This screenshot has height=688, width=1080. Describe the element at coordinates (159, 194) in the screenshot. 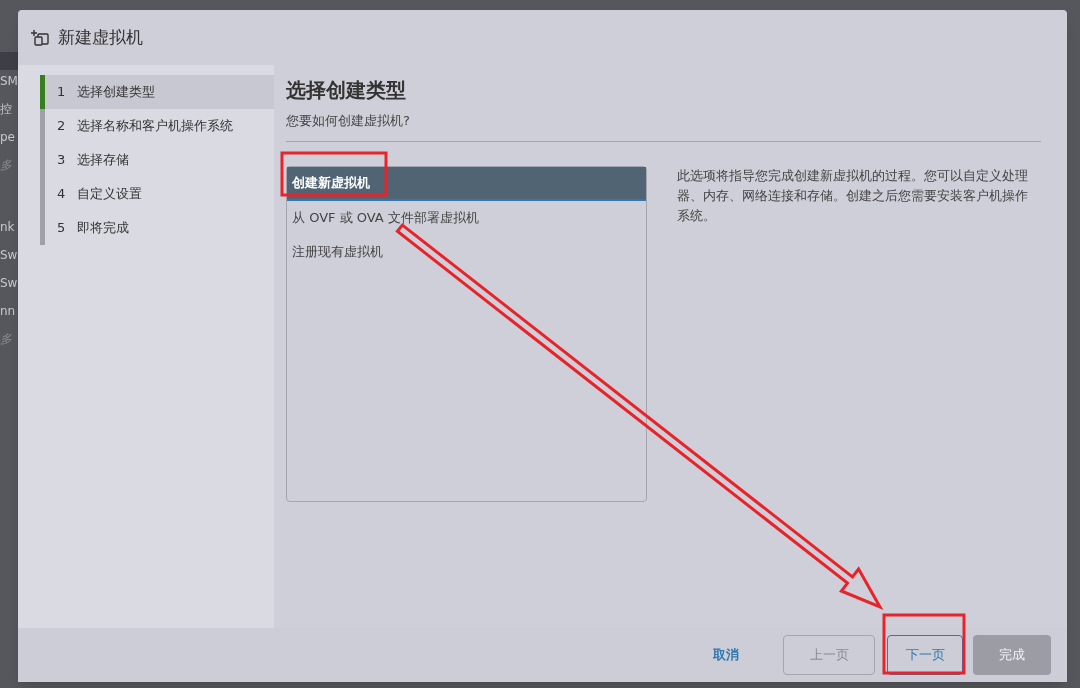

I see `wizard-step: 4 自定义设置` at that location.